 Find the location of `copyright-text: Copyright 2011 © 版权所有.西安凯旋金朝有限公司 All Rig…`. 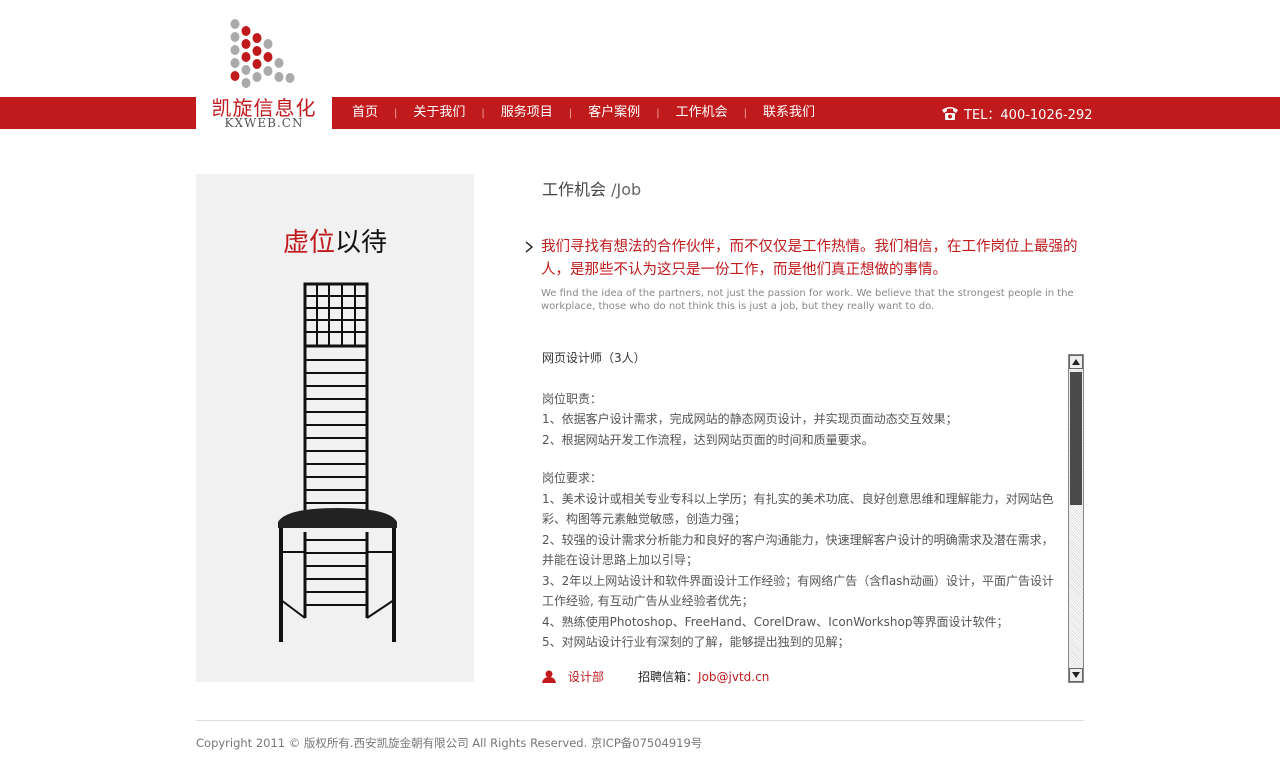

copyright-text: Copyright 2011 © 版权所有.西安凯旋金朝有限公司 All Rig… is located at coordinates (449, 743).